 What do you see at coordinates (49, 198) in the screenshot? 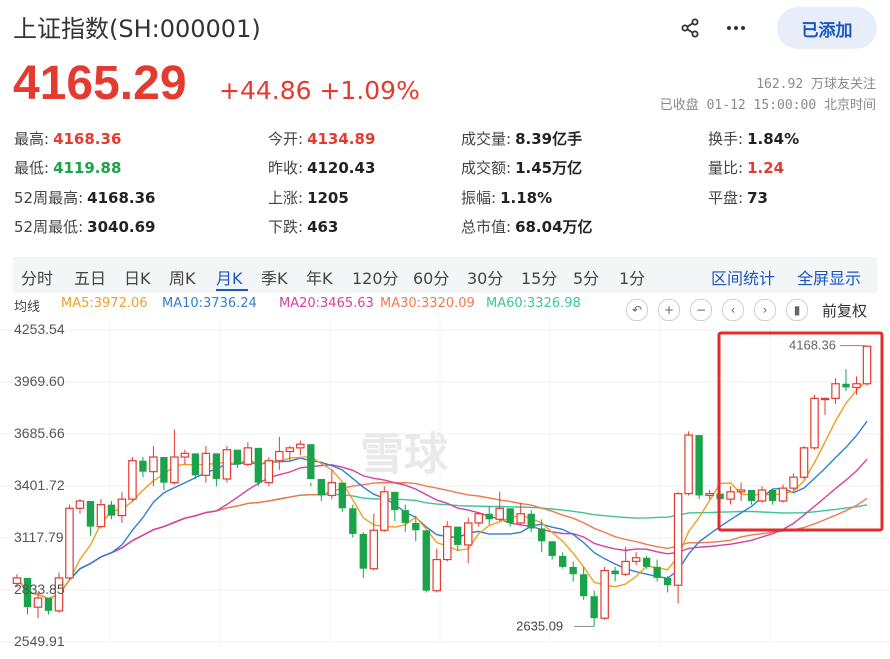
I see `stat-key: 52周最高:` at bounding box center [49, 198].